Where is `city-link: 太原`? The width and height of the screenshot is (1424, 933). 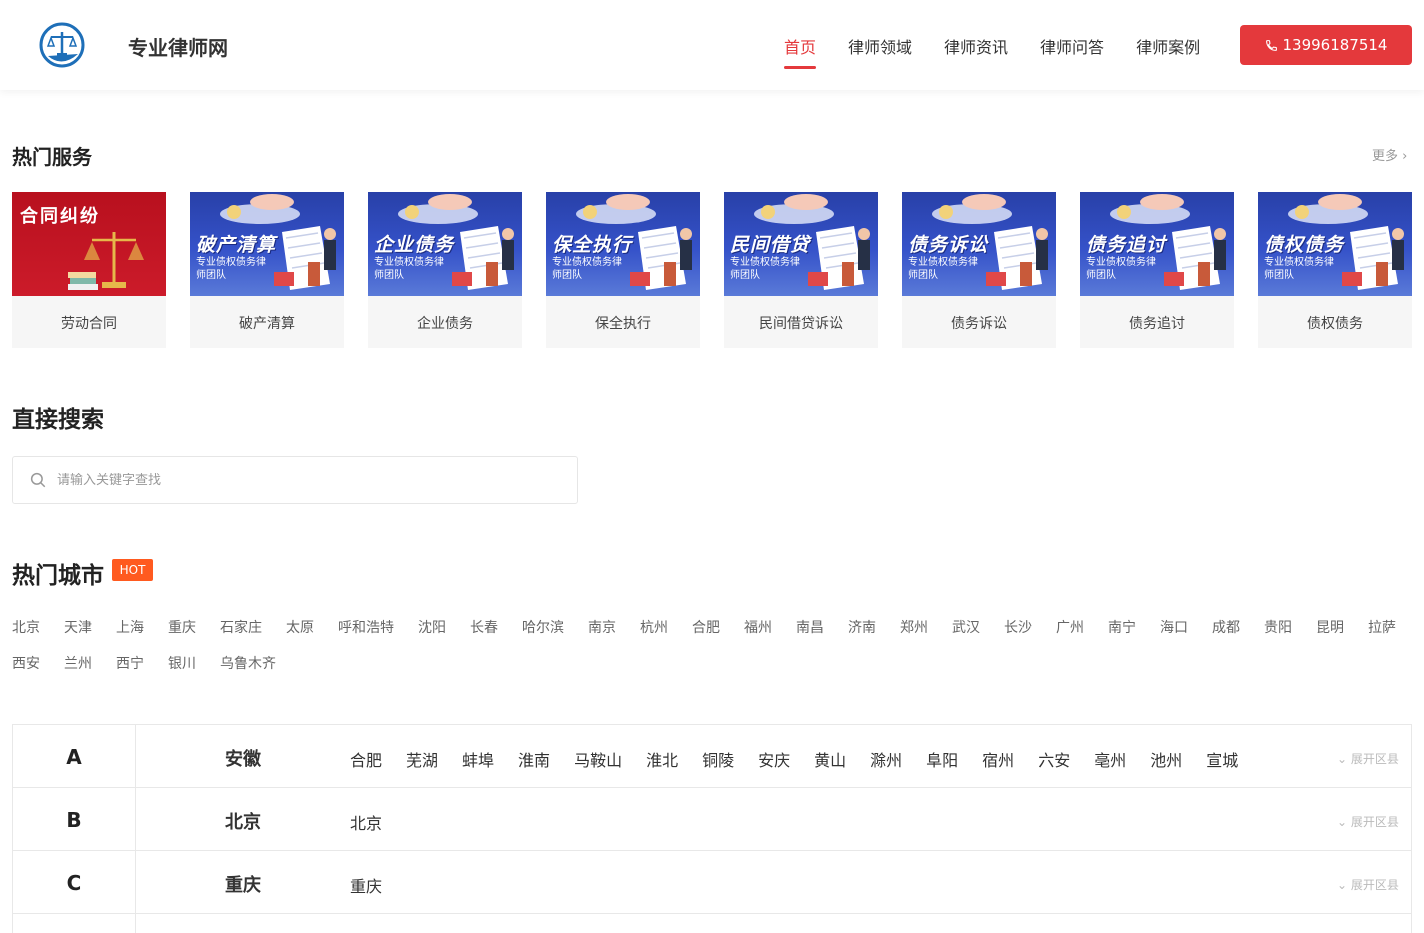
city-link: 太原 is located at coordinates (300, 627).